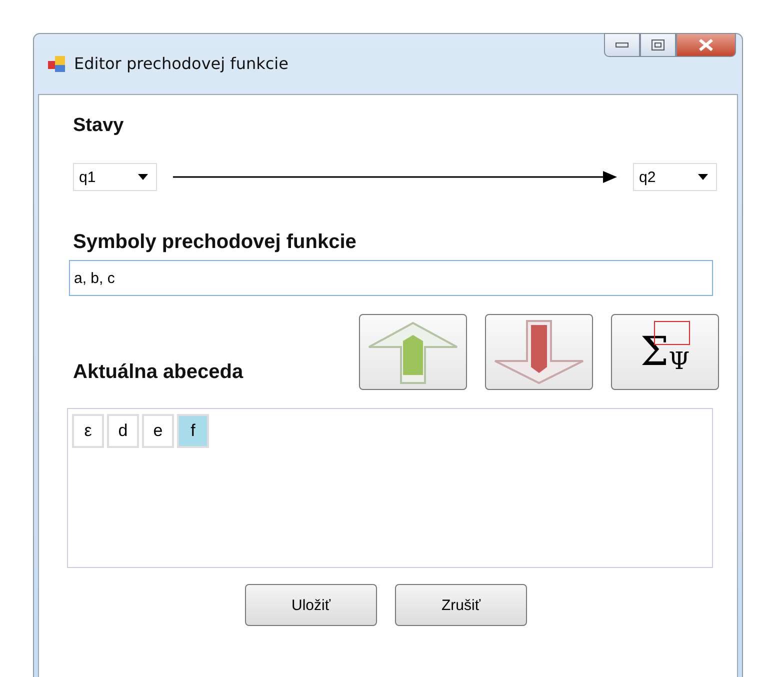 The height and width of the screenshot is (677, 757). What do you see at coordinates (115, 177) in the screenshot?
I see `from-state-dropdown: q1` at bounding box center [115, 177].